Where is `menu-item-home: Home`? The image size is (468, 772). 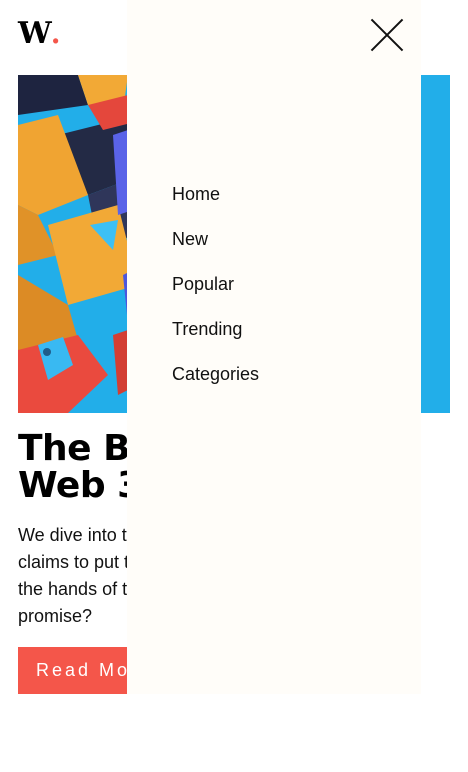
menu-item-home: Home is located at coordinates (215, 199).